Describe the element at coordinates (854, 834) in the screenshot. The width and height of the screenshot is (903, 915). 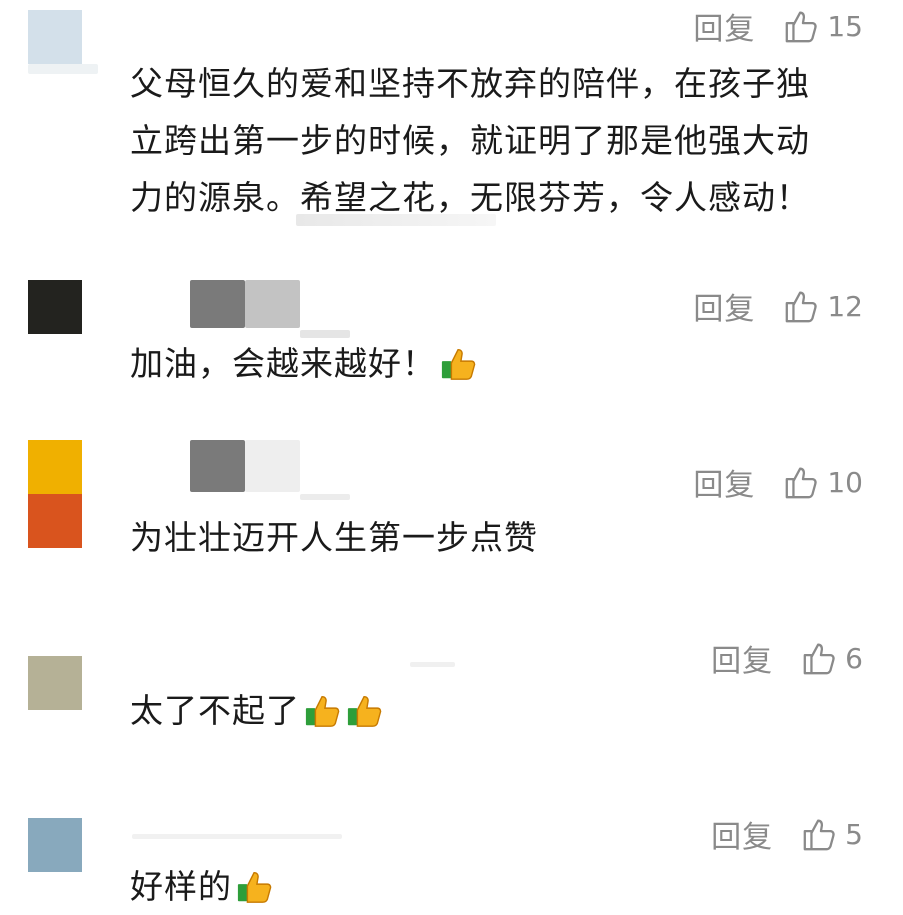
I see `like-count: 5` at that location.